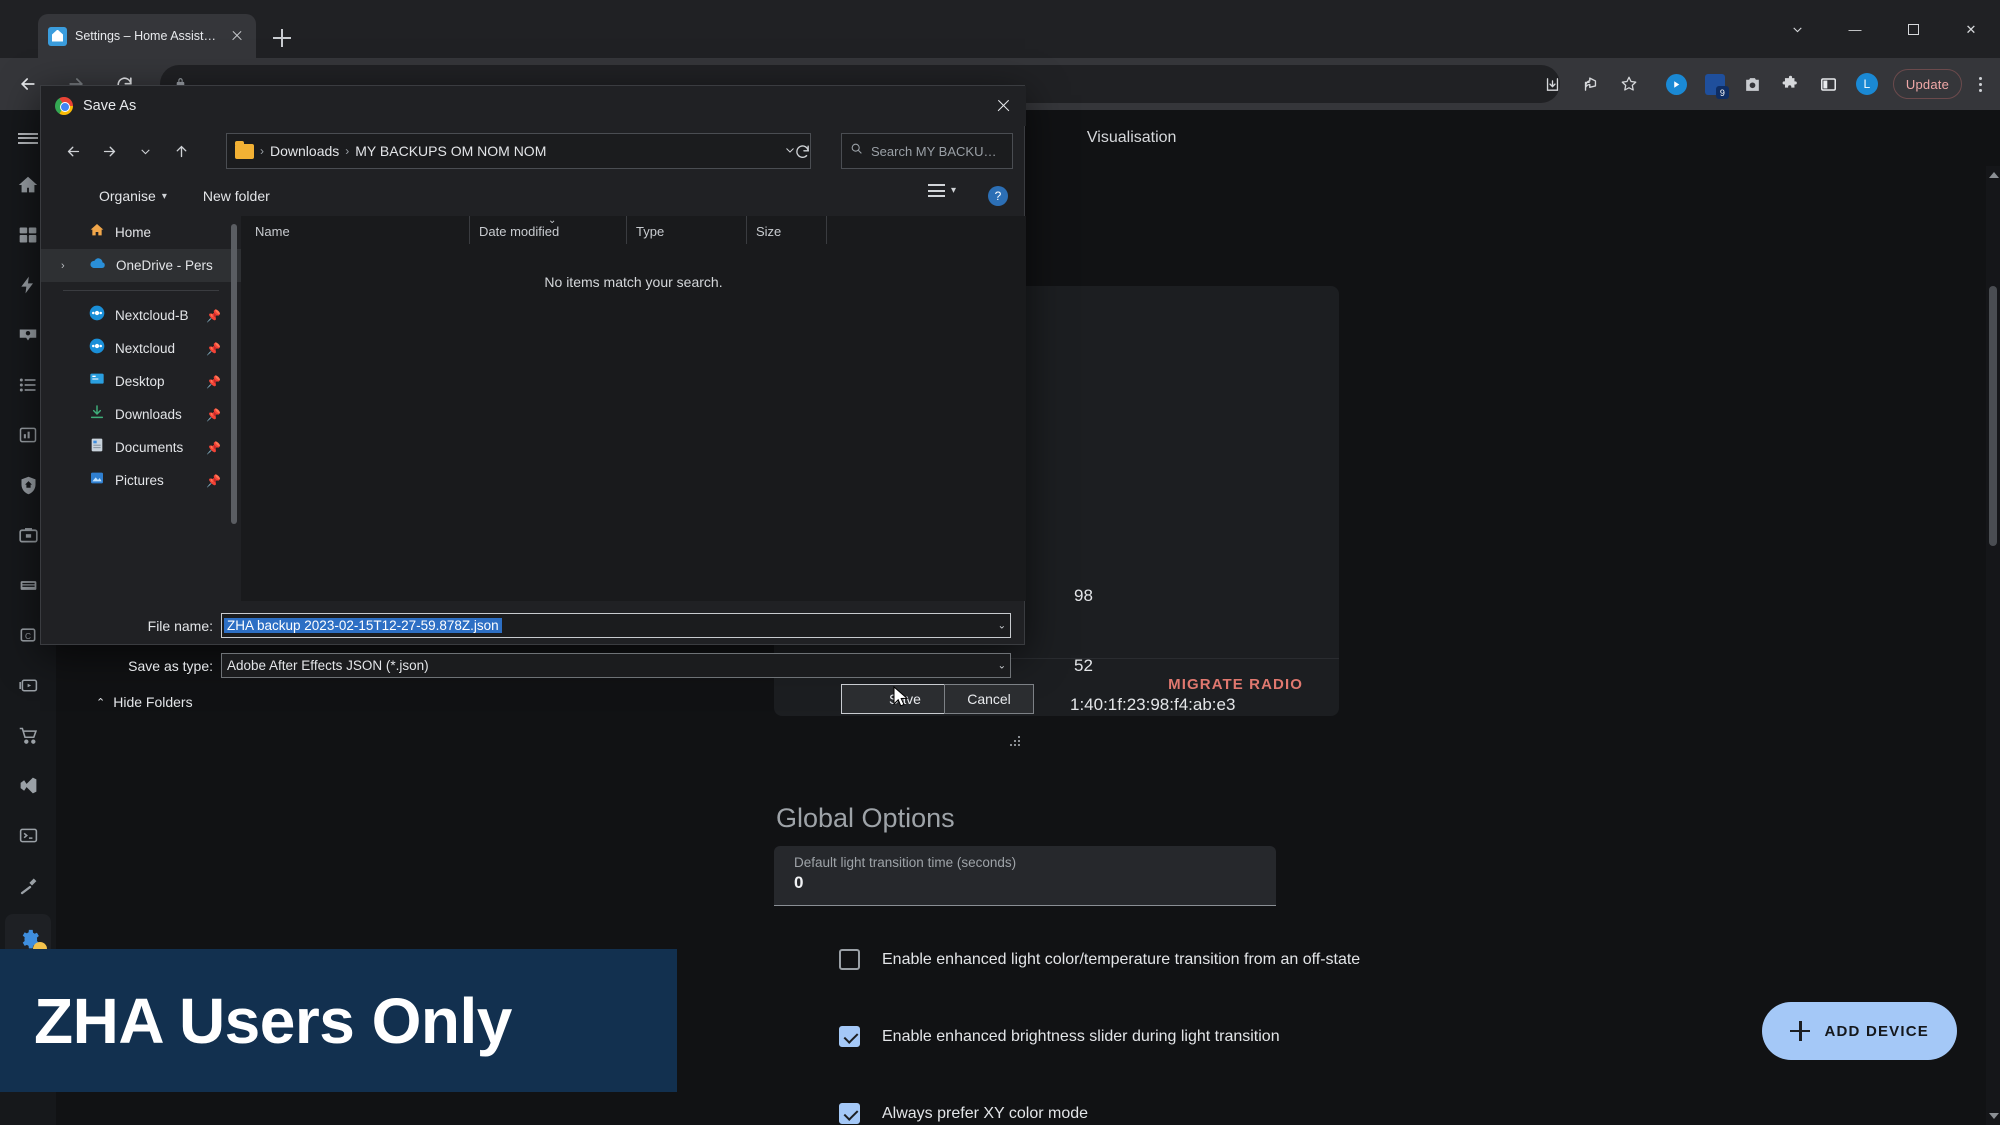  I want to click on refresh-icon, so click(802, 151).